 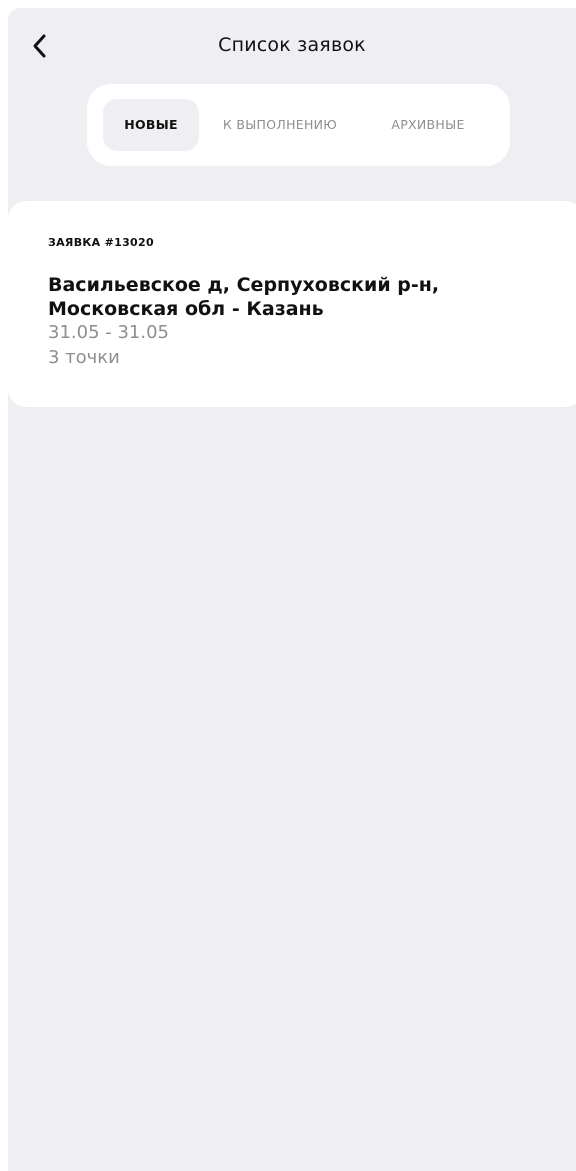 I want to click on tab-archive: АРХИВНЫЕ, so click(x=428, y=125).